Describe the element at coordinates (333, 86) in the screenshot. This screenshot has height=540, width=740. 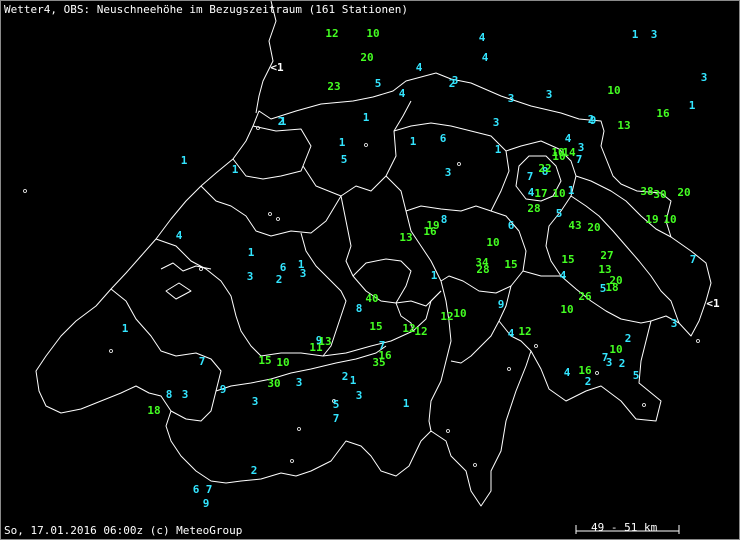
I see `station-value: 23` at that location.